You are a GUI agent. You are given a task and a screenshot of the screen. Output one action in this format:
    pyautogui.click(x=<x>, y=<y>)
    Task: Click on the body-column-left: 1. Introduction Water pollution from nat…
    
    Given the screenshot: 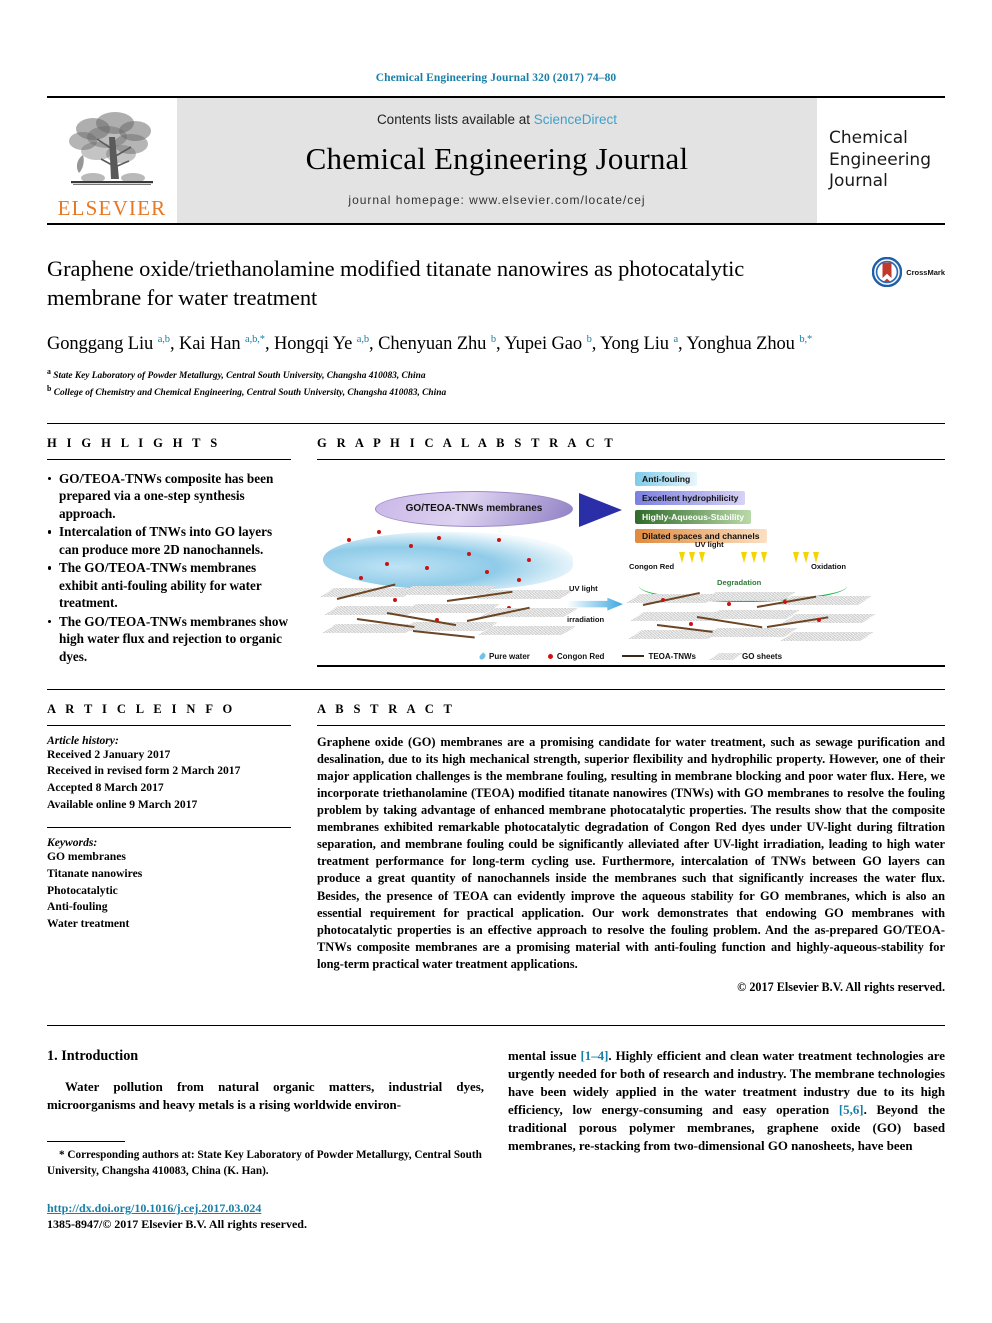 What is the action you would take?
    pyautogui.click(x=265, y=1140)
    